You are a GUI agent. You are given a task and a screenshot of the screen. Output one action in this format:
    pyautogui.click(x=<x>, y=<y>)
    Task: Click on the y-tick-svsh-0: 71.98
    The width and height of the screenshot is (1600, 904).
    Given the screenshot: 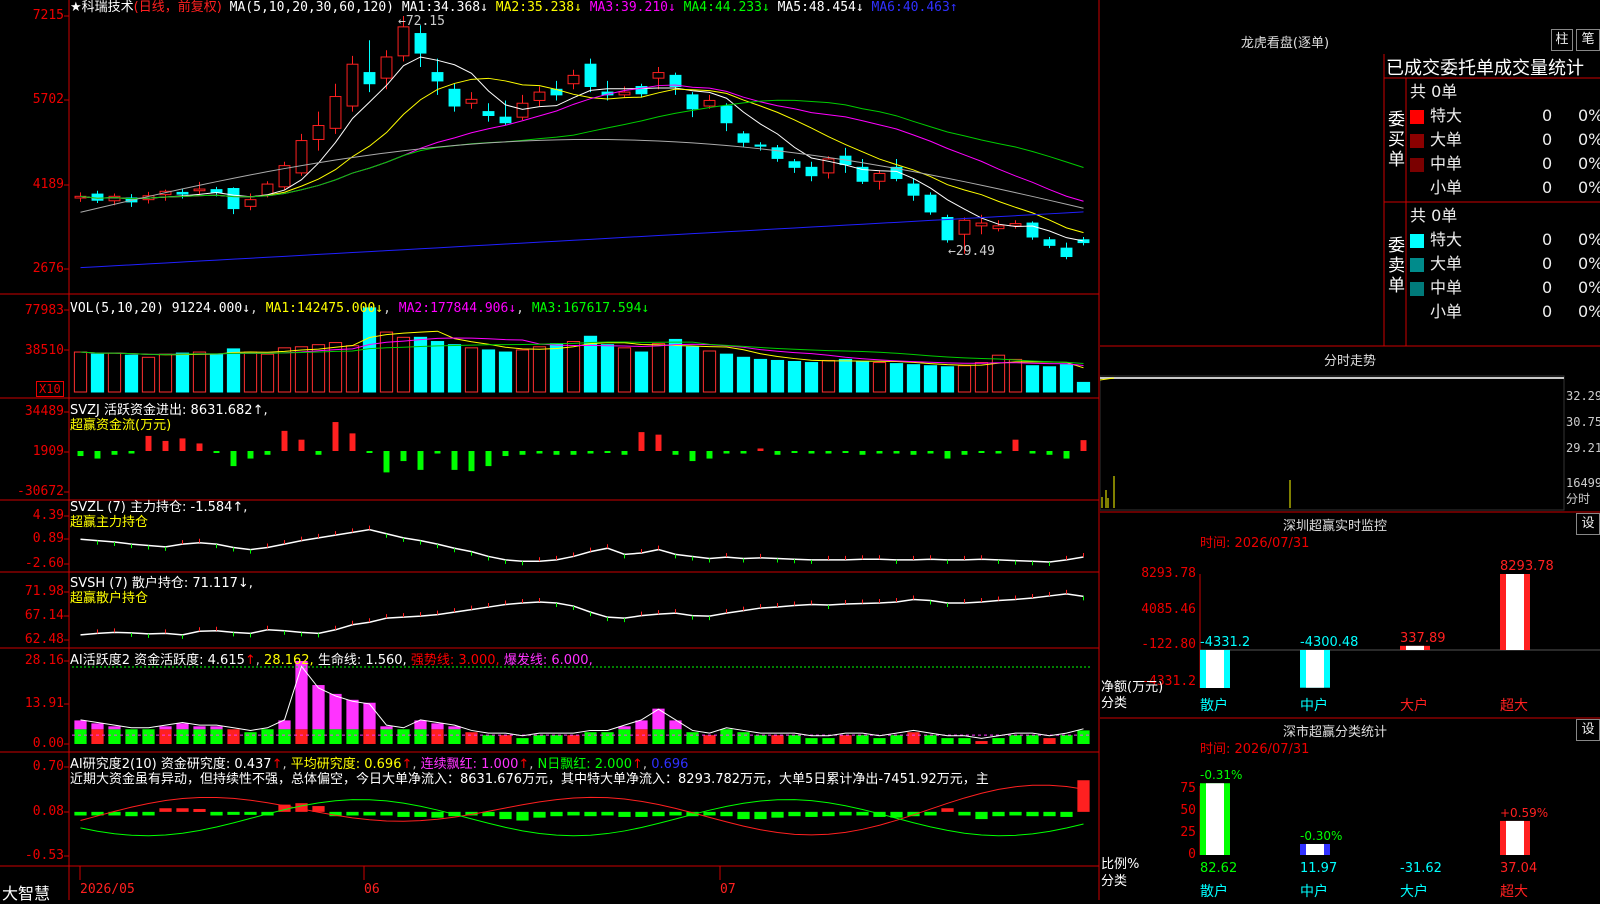 What is the action you would take?
    pyautogui.click(x=44, y=591)
    